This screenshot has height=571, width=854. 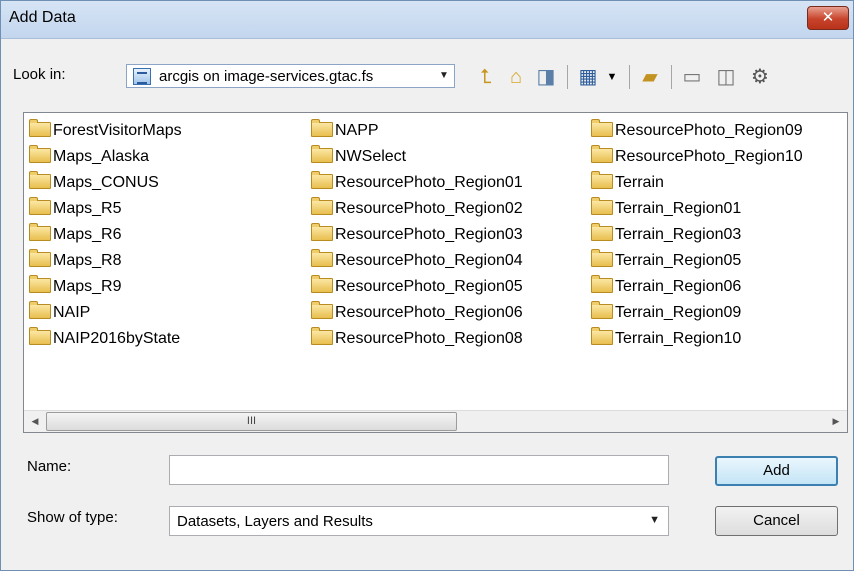 I want to click on folder-item: Maps_Alaska, so click(x=103, y=157).